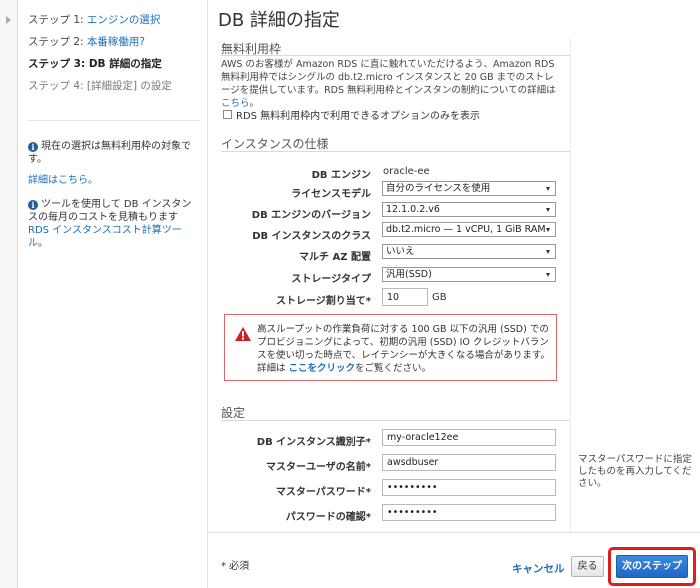 The width and height of the screenshot is (700, 588). What do you see at coordinates (469, 274) in the screenshot?
I see `storage-type-select: 汎用(SSD)` at bounding box center [469, 274].